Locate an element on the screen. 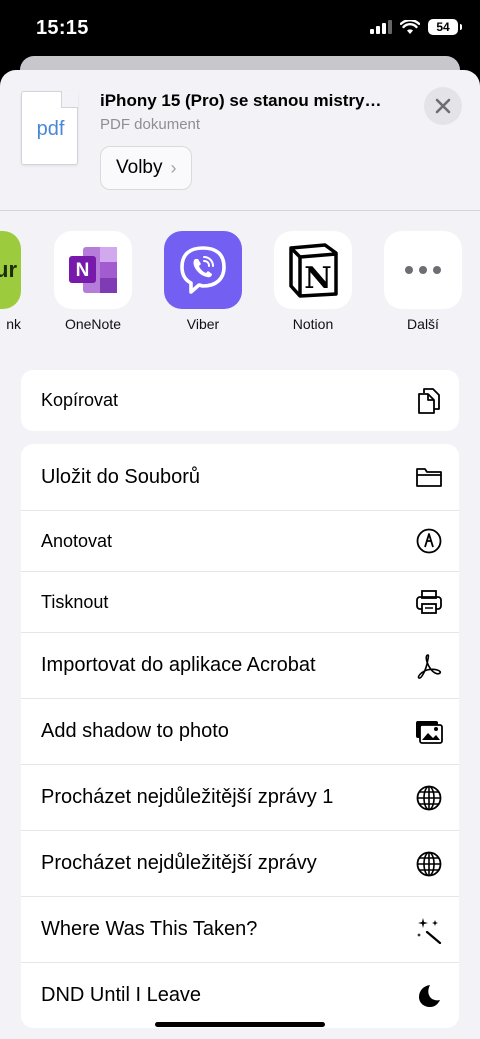 The image size is (480, 1039). action-label: Kopírovat is located at coordinates (80, 400).